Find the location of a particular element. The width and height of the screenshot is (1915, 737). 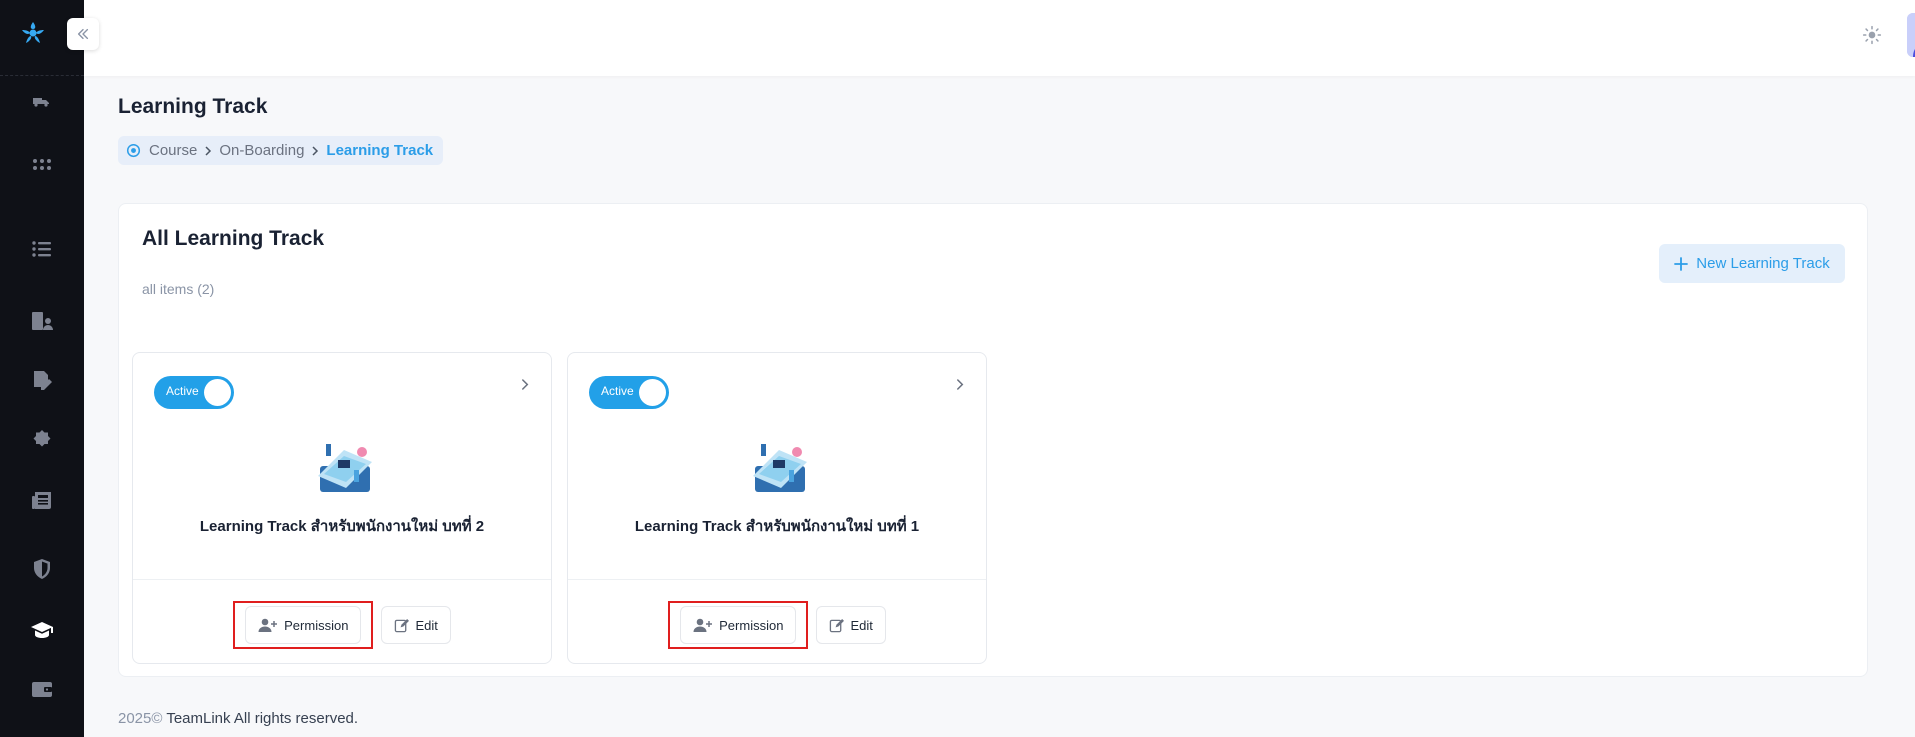

sidebar-collapse-button is located at coordinates (83, 34).